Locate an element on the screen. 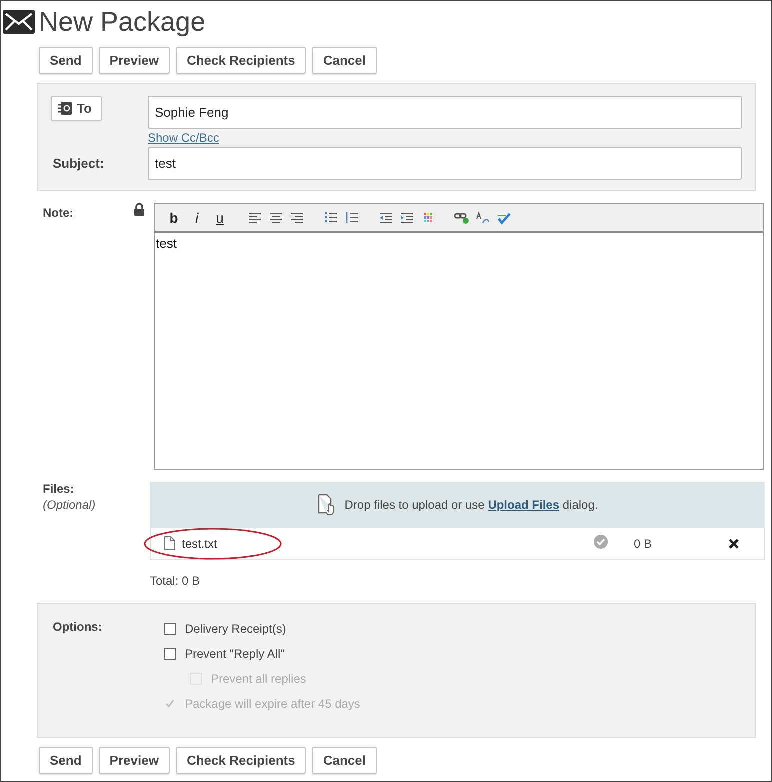 This screenshot has width=772, height=782. note-label: Note: is located at coordinates (58, 213).